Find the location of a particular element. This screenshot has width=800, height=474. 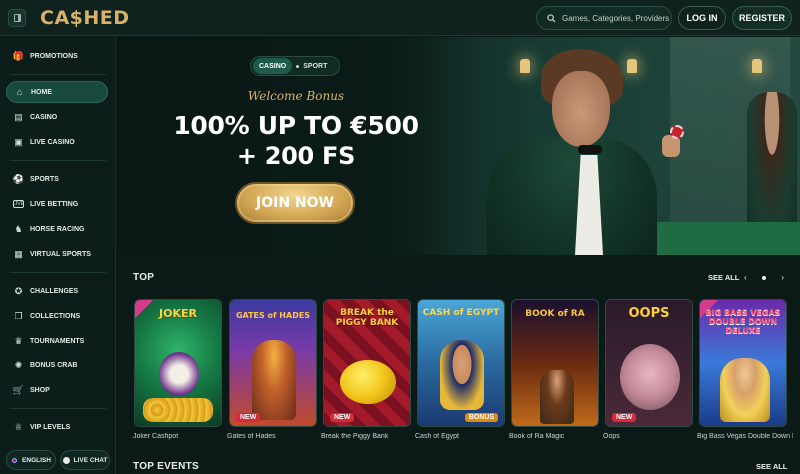

casino-chip is located at coordinates (677, 132).